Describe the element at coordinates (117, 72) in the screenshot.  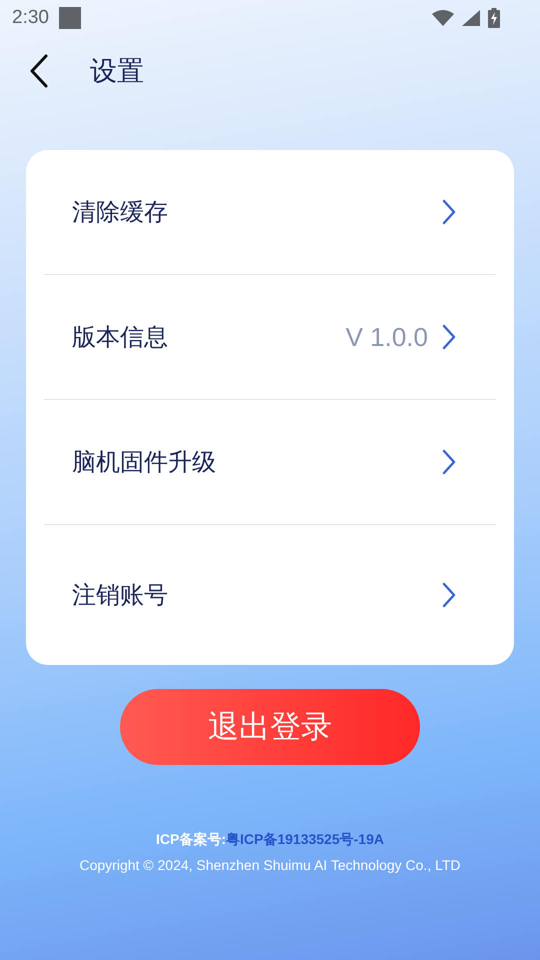
I see `page-title: 设置` at that location.